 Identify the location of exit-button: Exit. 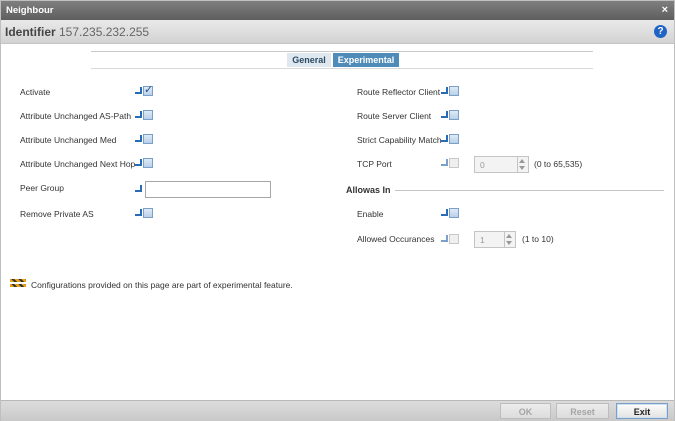
(642, 411).